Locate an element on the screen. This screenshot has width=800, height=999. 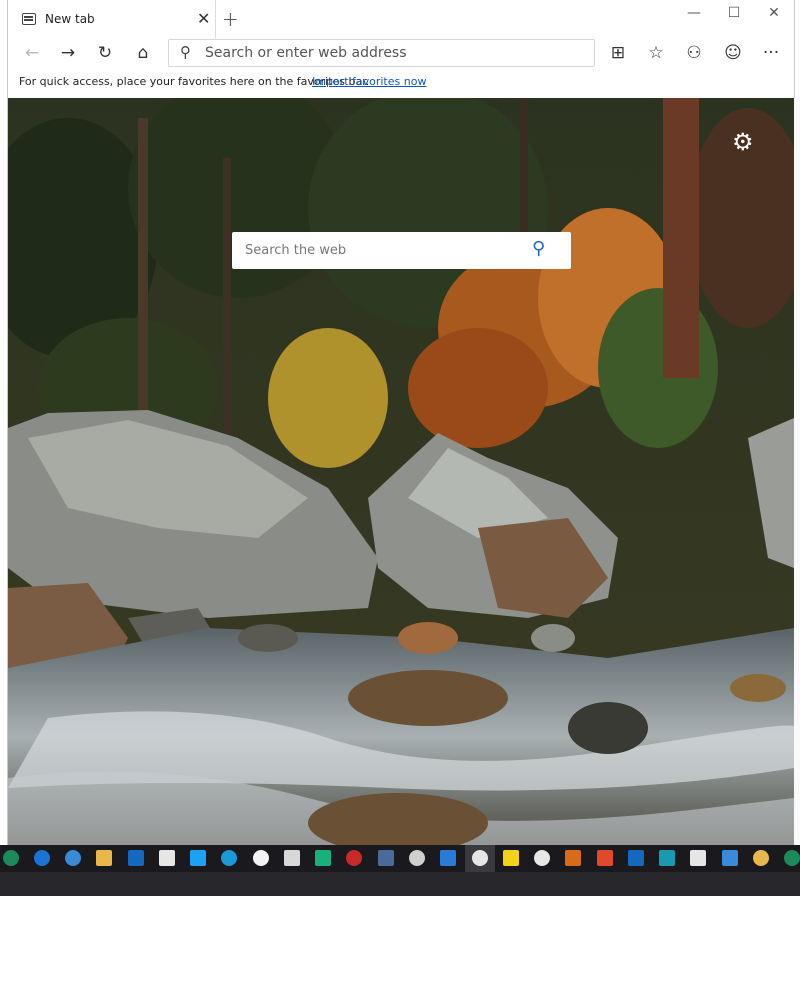
reading-view-icon: ⊞ is located at coordinates (618, 53).